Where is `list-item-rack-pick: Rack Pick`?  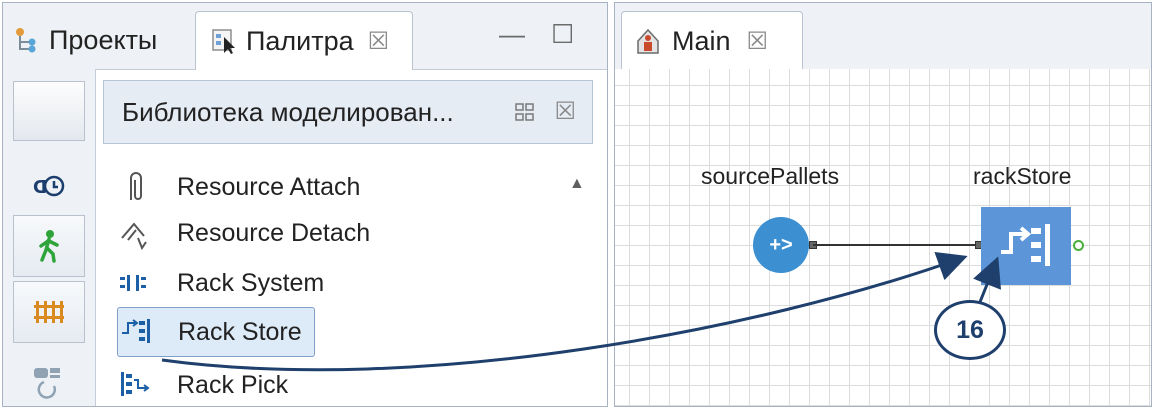
list-item-rack-pick: Rack Pick is located at coordinates (202, 385).